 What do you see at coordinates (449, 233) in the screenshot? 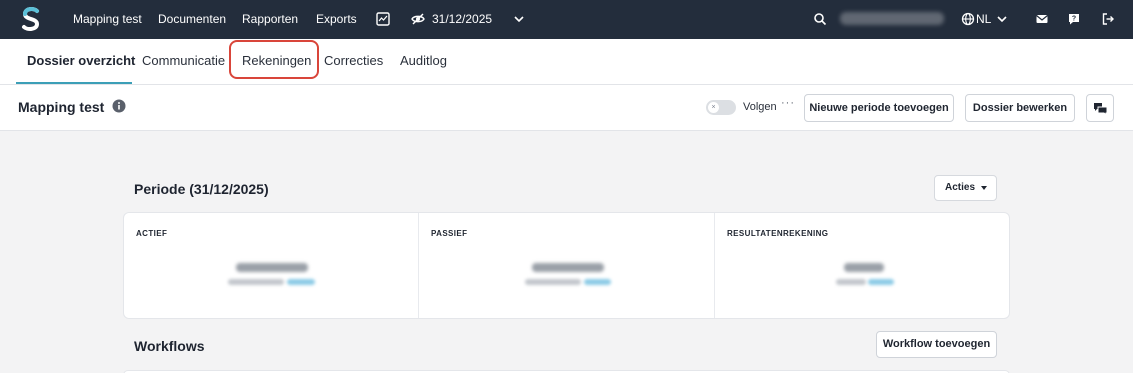
I see `passief-label: PASSIEF` at bounding box center [449, 233].